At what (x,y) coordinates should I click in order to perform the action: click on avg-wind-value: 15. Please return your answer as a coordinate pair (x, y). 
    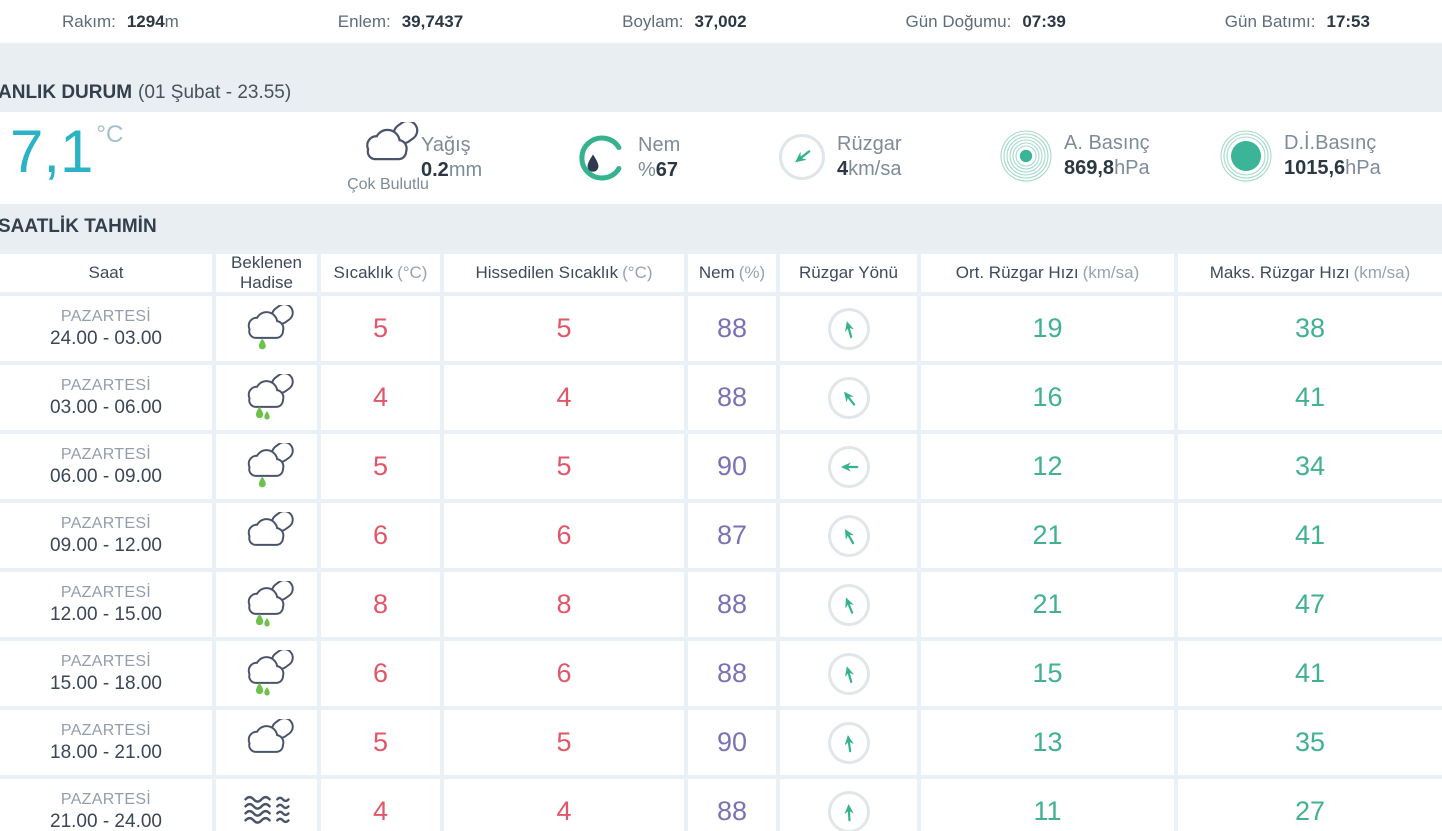
    Looking at the image, I should click on (1047, 673).